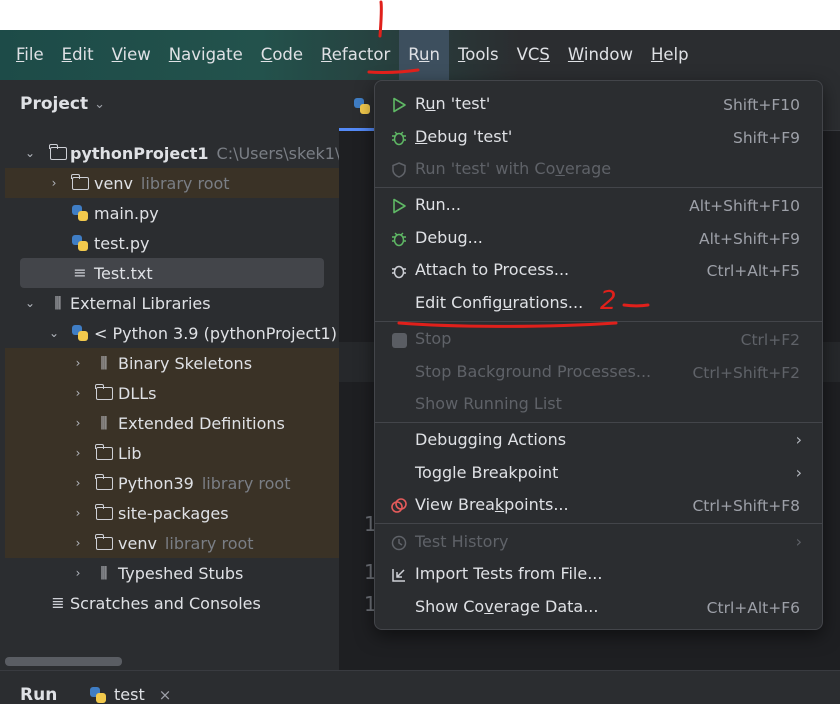 The width and height of the screenshot is (840, 704). I want to click on menu-item-view-breakpoints: View Breakpoints... Ctrl+Shift+F8, so click(598, 506).